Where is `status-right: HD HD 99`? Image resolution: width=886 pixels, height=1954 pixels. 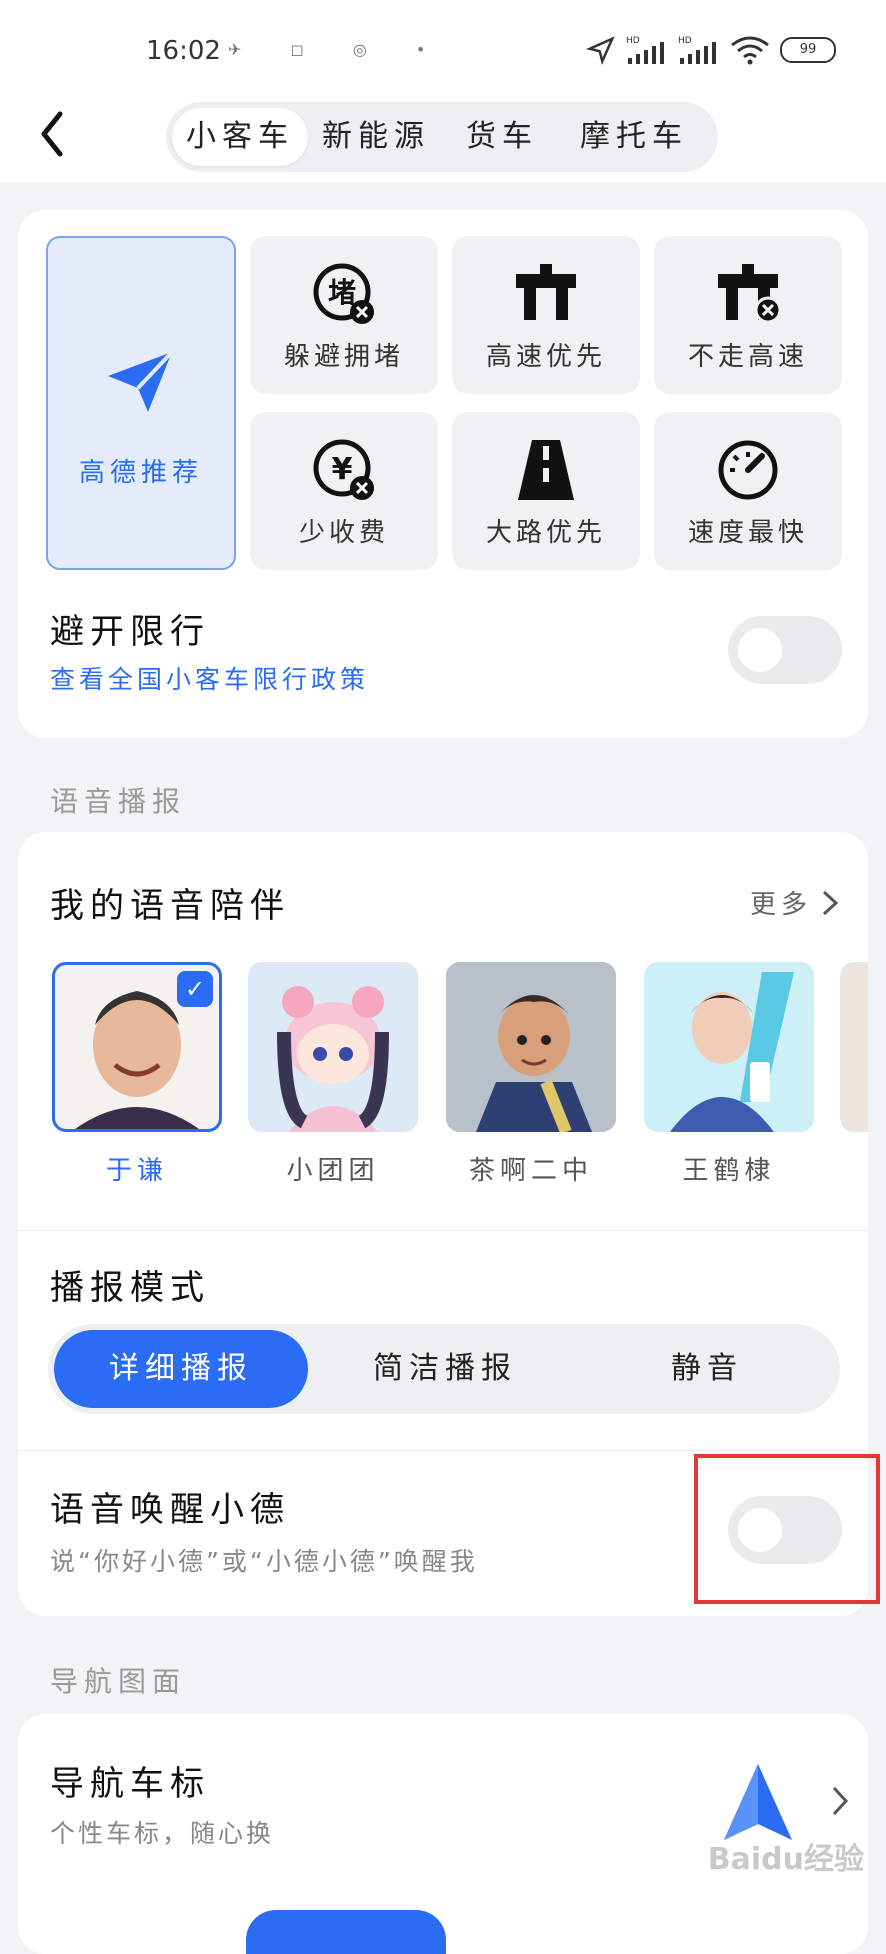 status-right: HD HD 99 is located at coordinates (711, 50).